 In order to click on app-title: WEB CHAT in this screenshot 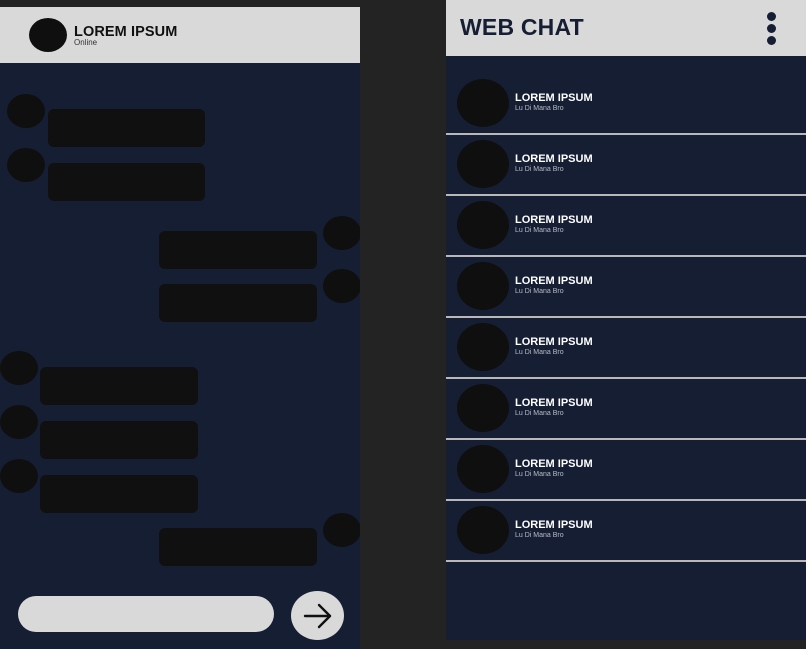, I will do `click(522, 27)`.